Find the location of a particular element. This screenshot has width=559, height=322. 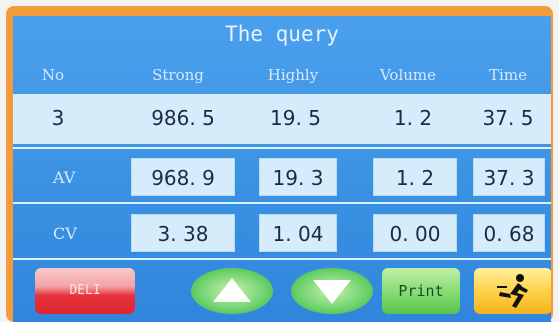

delete-button: DELI is located at coordinates (85, 291).